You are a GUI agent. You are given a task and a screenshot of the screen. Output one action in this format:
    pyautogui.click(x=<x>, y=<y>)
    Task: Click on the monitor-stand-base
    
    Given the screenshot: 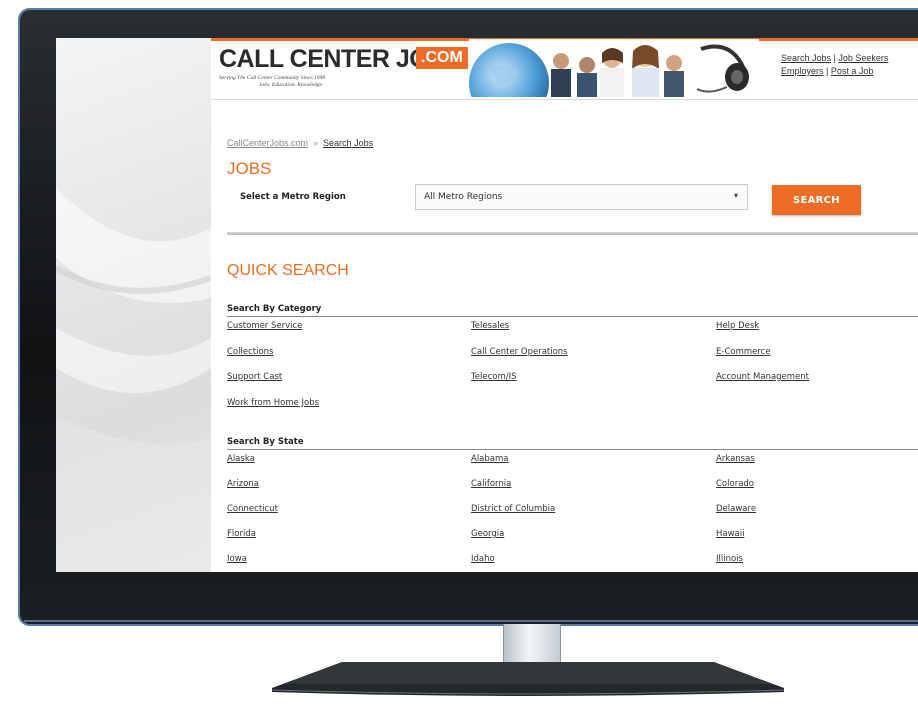 What is the action you would take?
    pyautogui.click(x=528, y=679)
    